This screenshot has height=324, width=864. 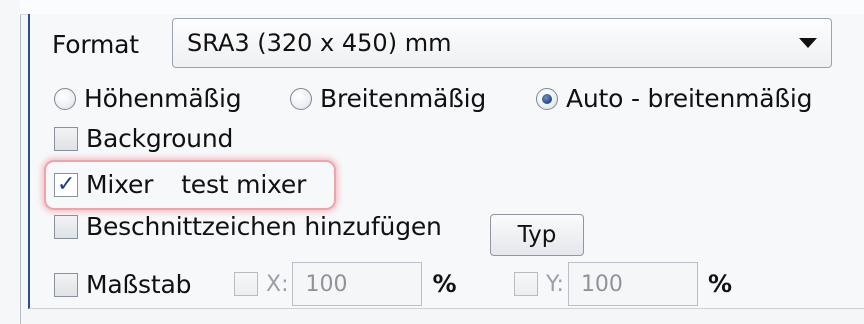 I want to click on background-label: Background, so click(x=160, y=138).